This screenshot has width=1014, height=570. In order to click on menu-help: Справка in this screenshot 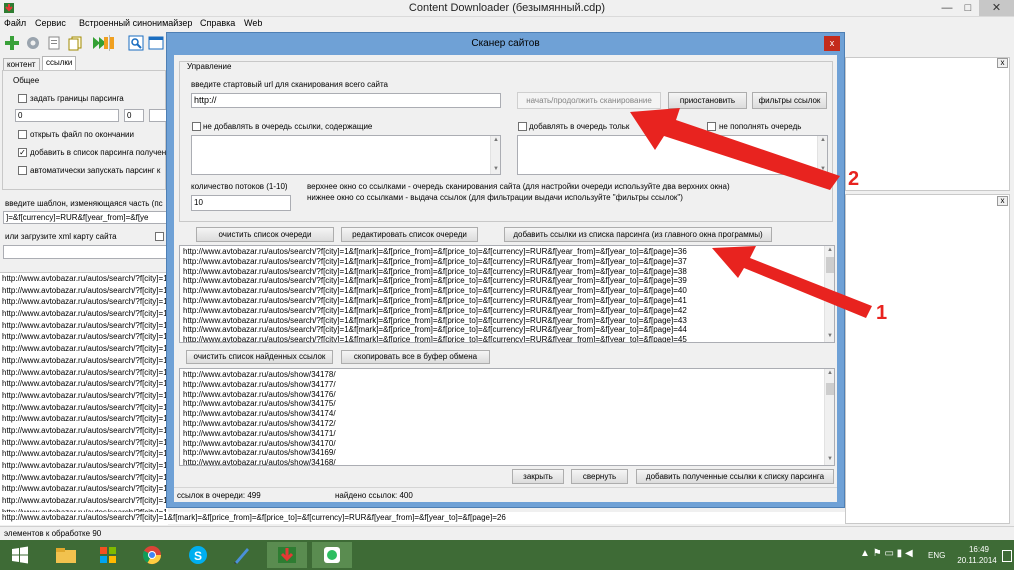, I will do `click(217, 23)`.